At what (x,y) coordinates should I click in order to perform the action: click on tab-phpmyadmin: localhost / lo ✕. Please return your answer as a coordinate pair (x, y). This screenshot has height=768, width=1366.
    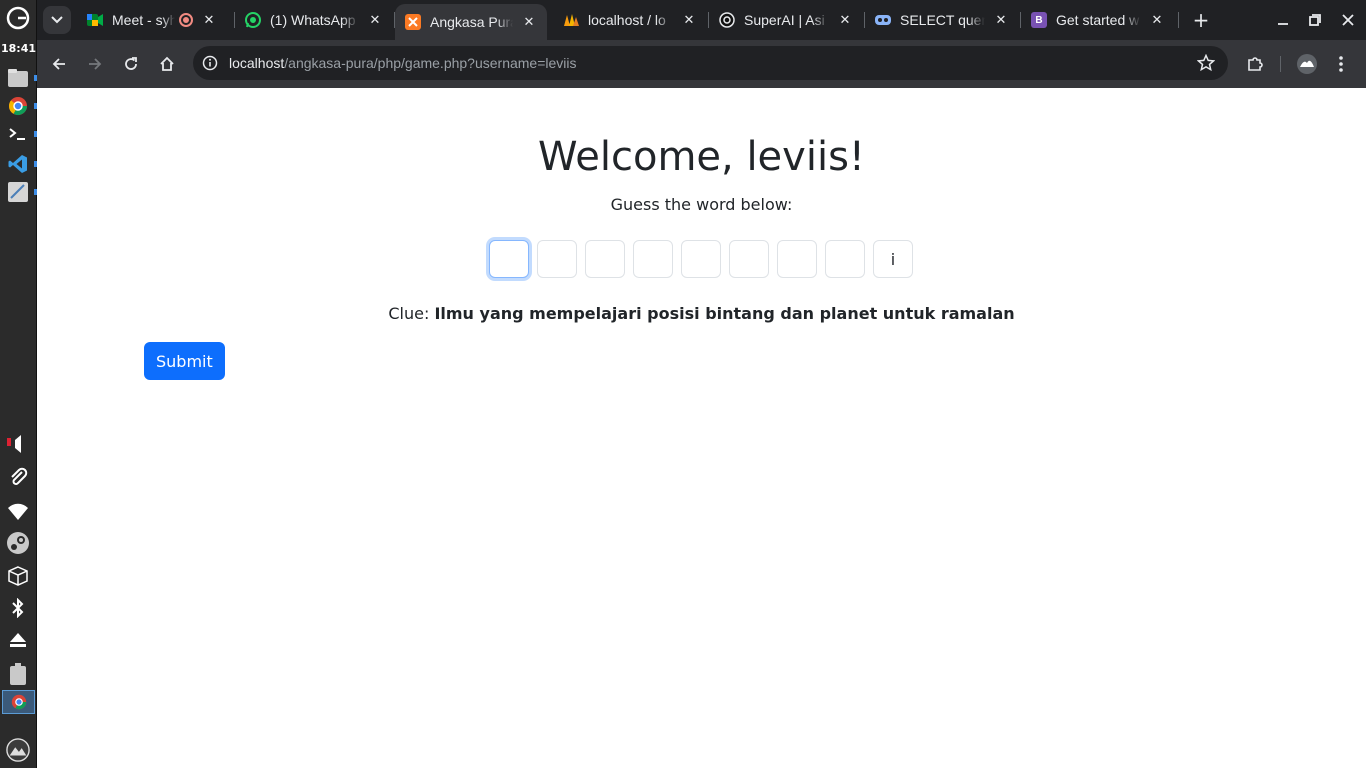
    Looking at the image, I should click on (630, 20).